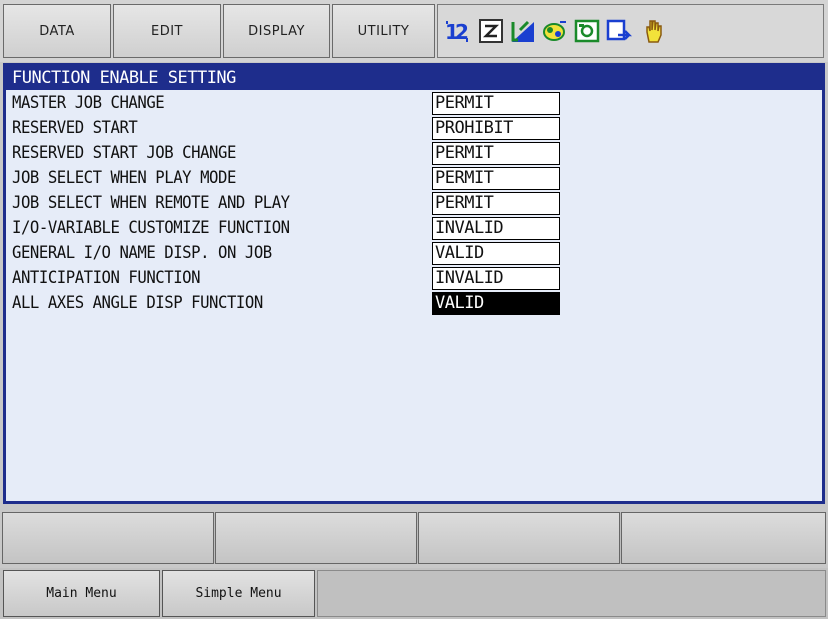 The width and height of the screenshot is (828, 619). Describe the element at coordinates (383, 31) in the screenshot. I see `menu-utility-button: UTILITY` at that location.